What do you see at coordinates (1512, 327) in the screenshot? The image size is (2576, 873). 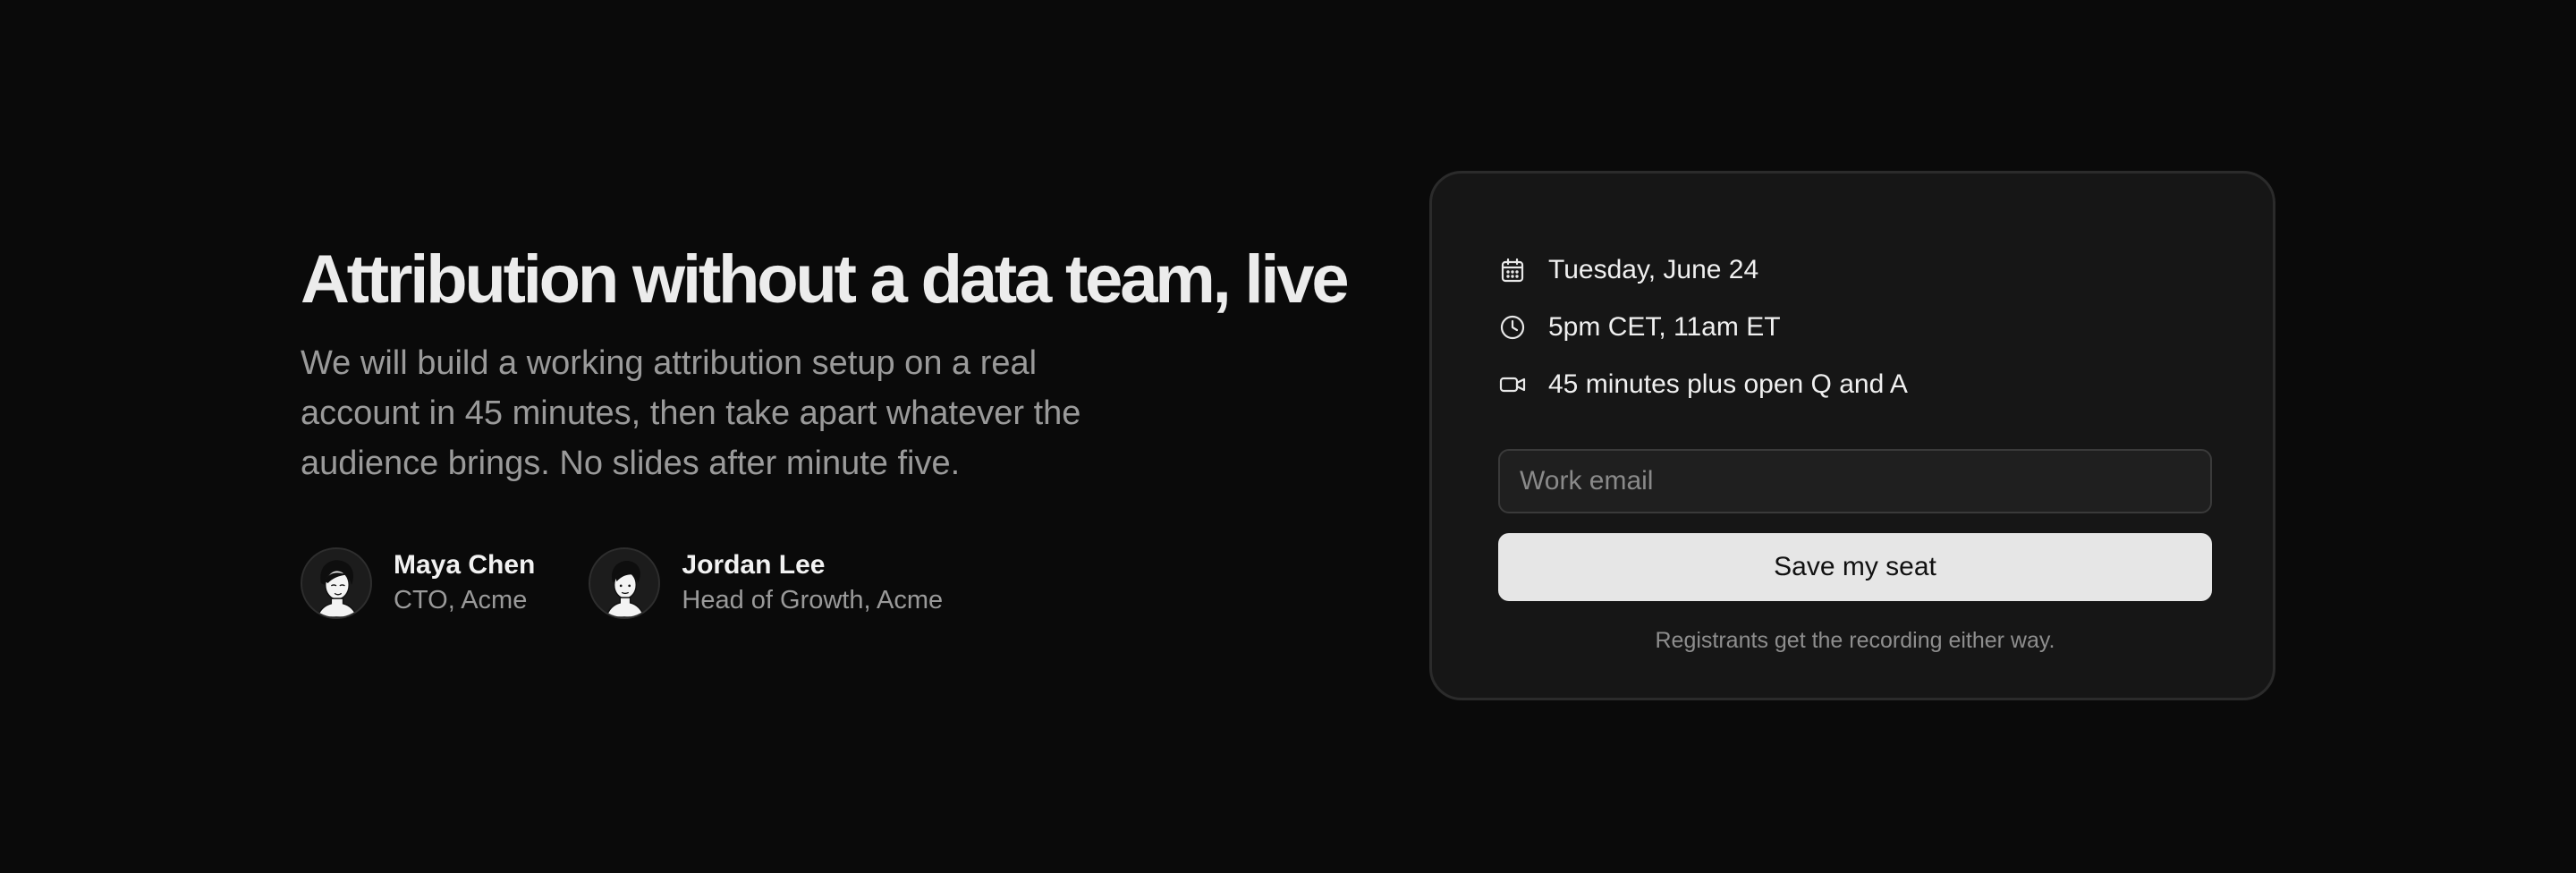 I see `clock-icon` at bounding box center [1512, 327].